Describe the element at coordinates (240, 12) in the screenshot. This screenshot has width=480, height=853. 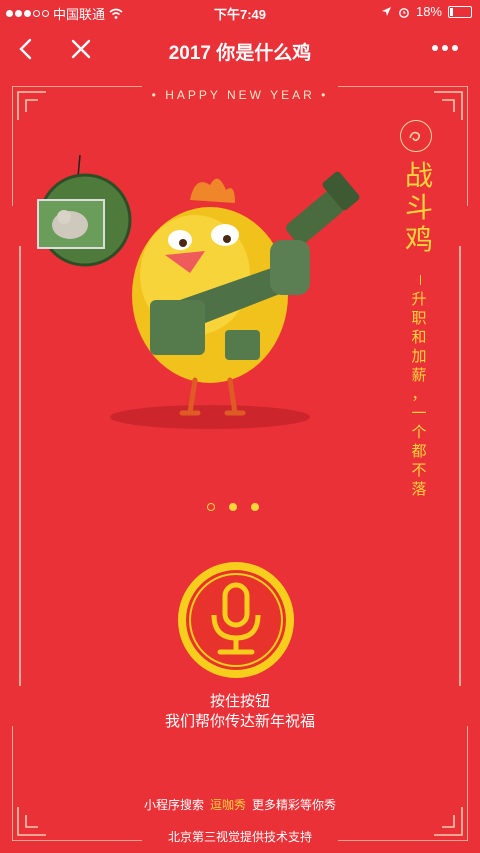
I see `status-bar: 中国联通 下午7:49 18%` at that location.